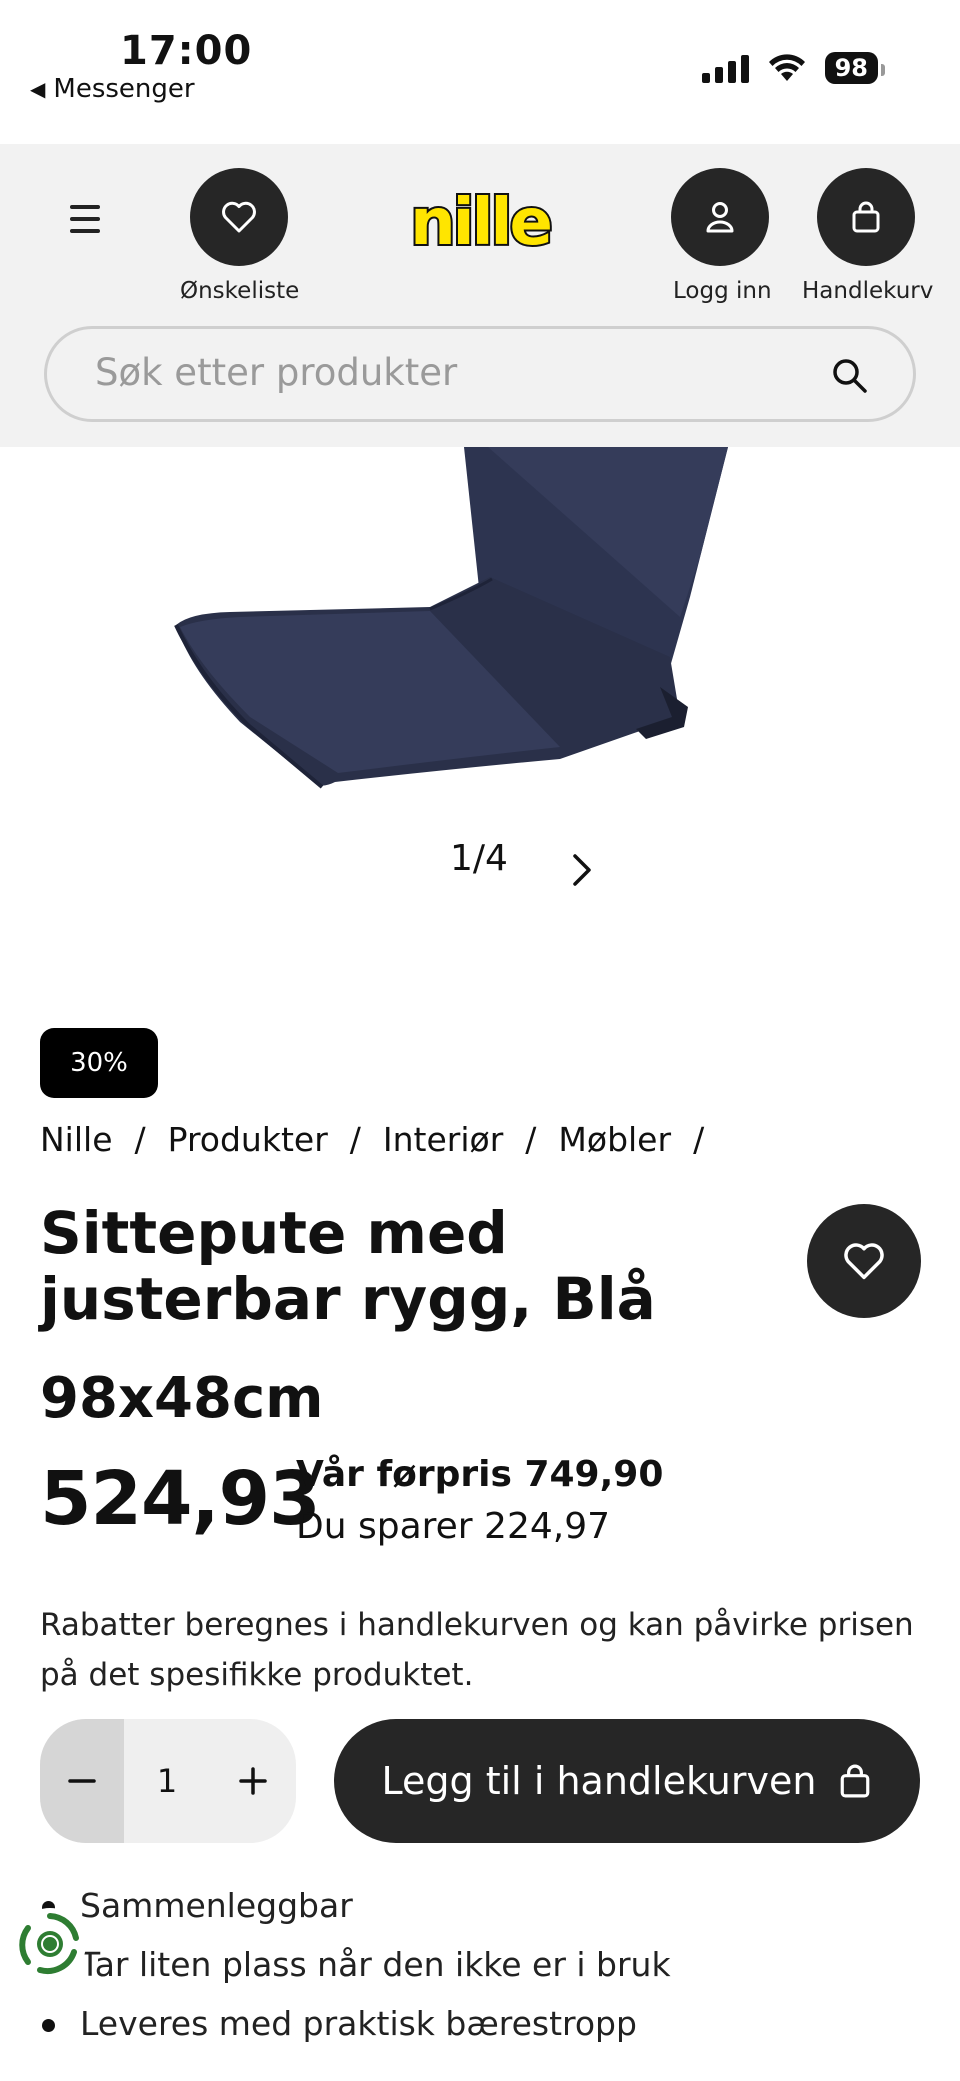 The image size is (960, 2081). What do you see at coordinates (868, 291) in the screenshot?
I see `cart-label: Handlekurv` at bounding box center [868, 291].